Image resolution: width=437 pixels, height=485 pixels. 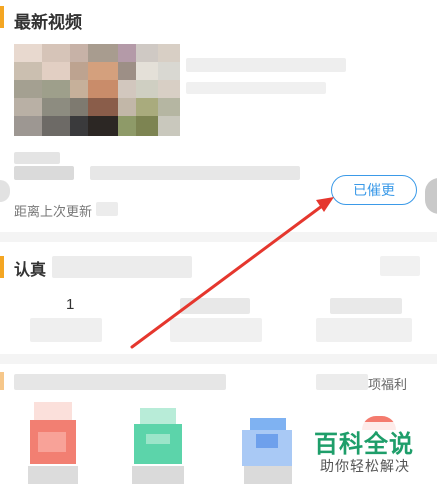 I want to click on video-update-blur, so click(x=107, y=209).